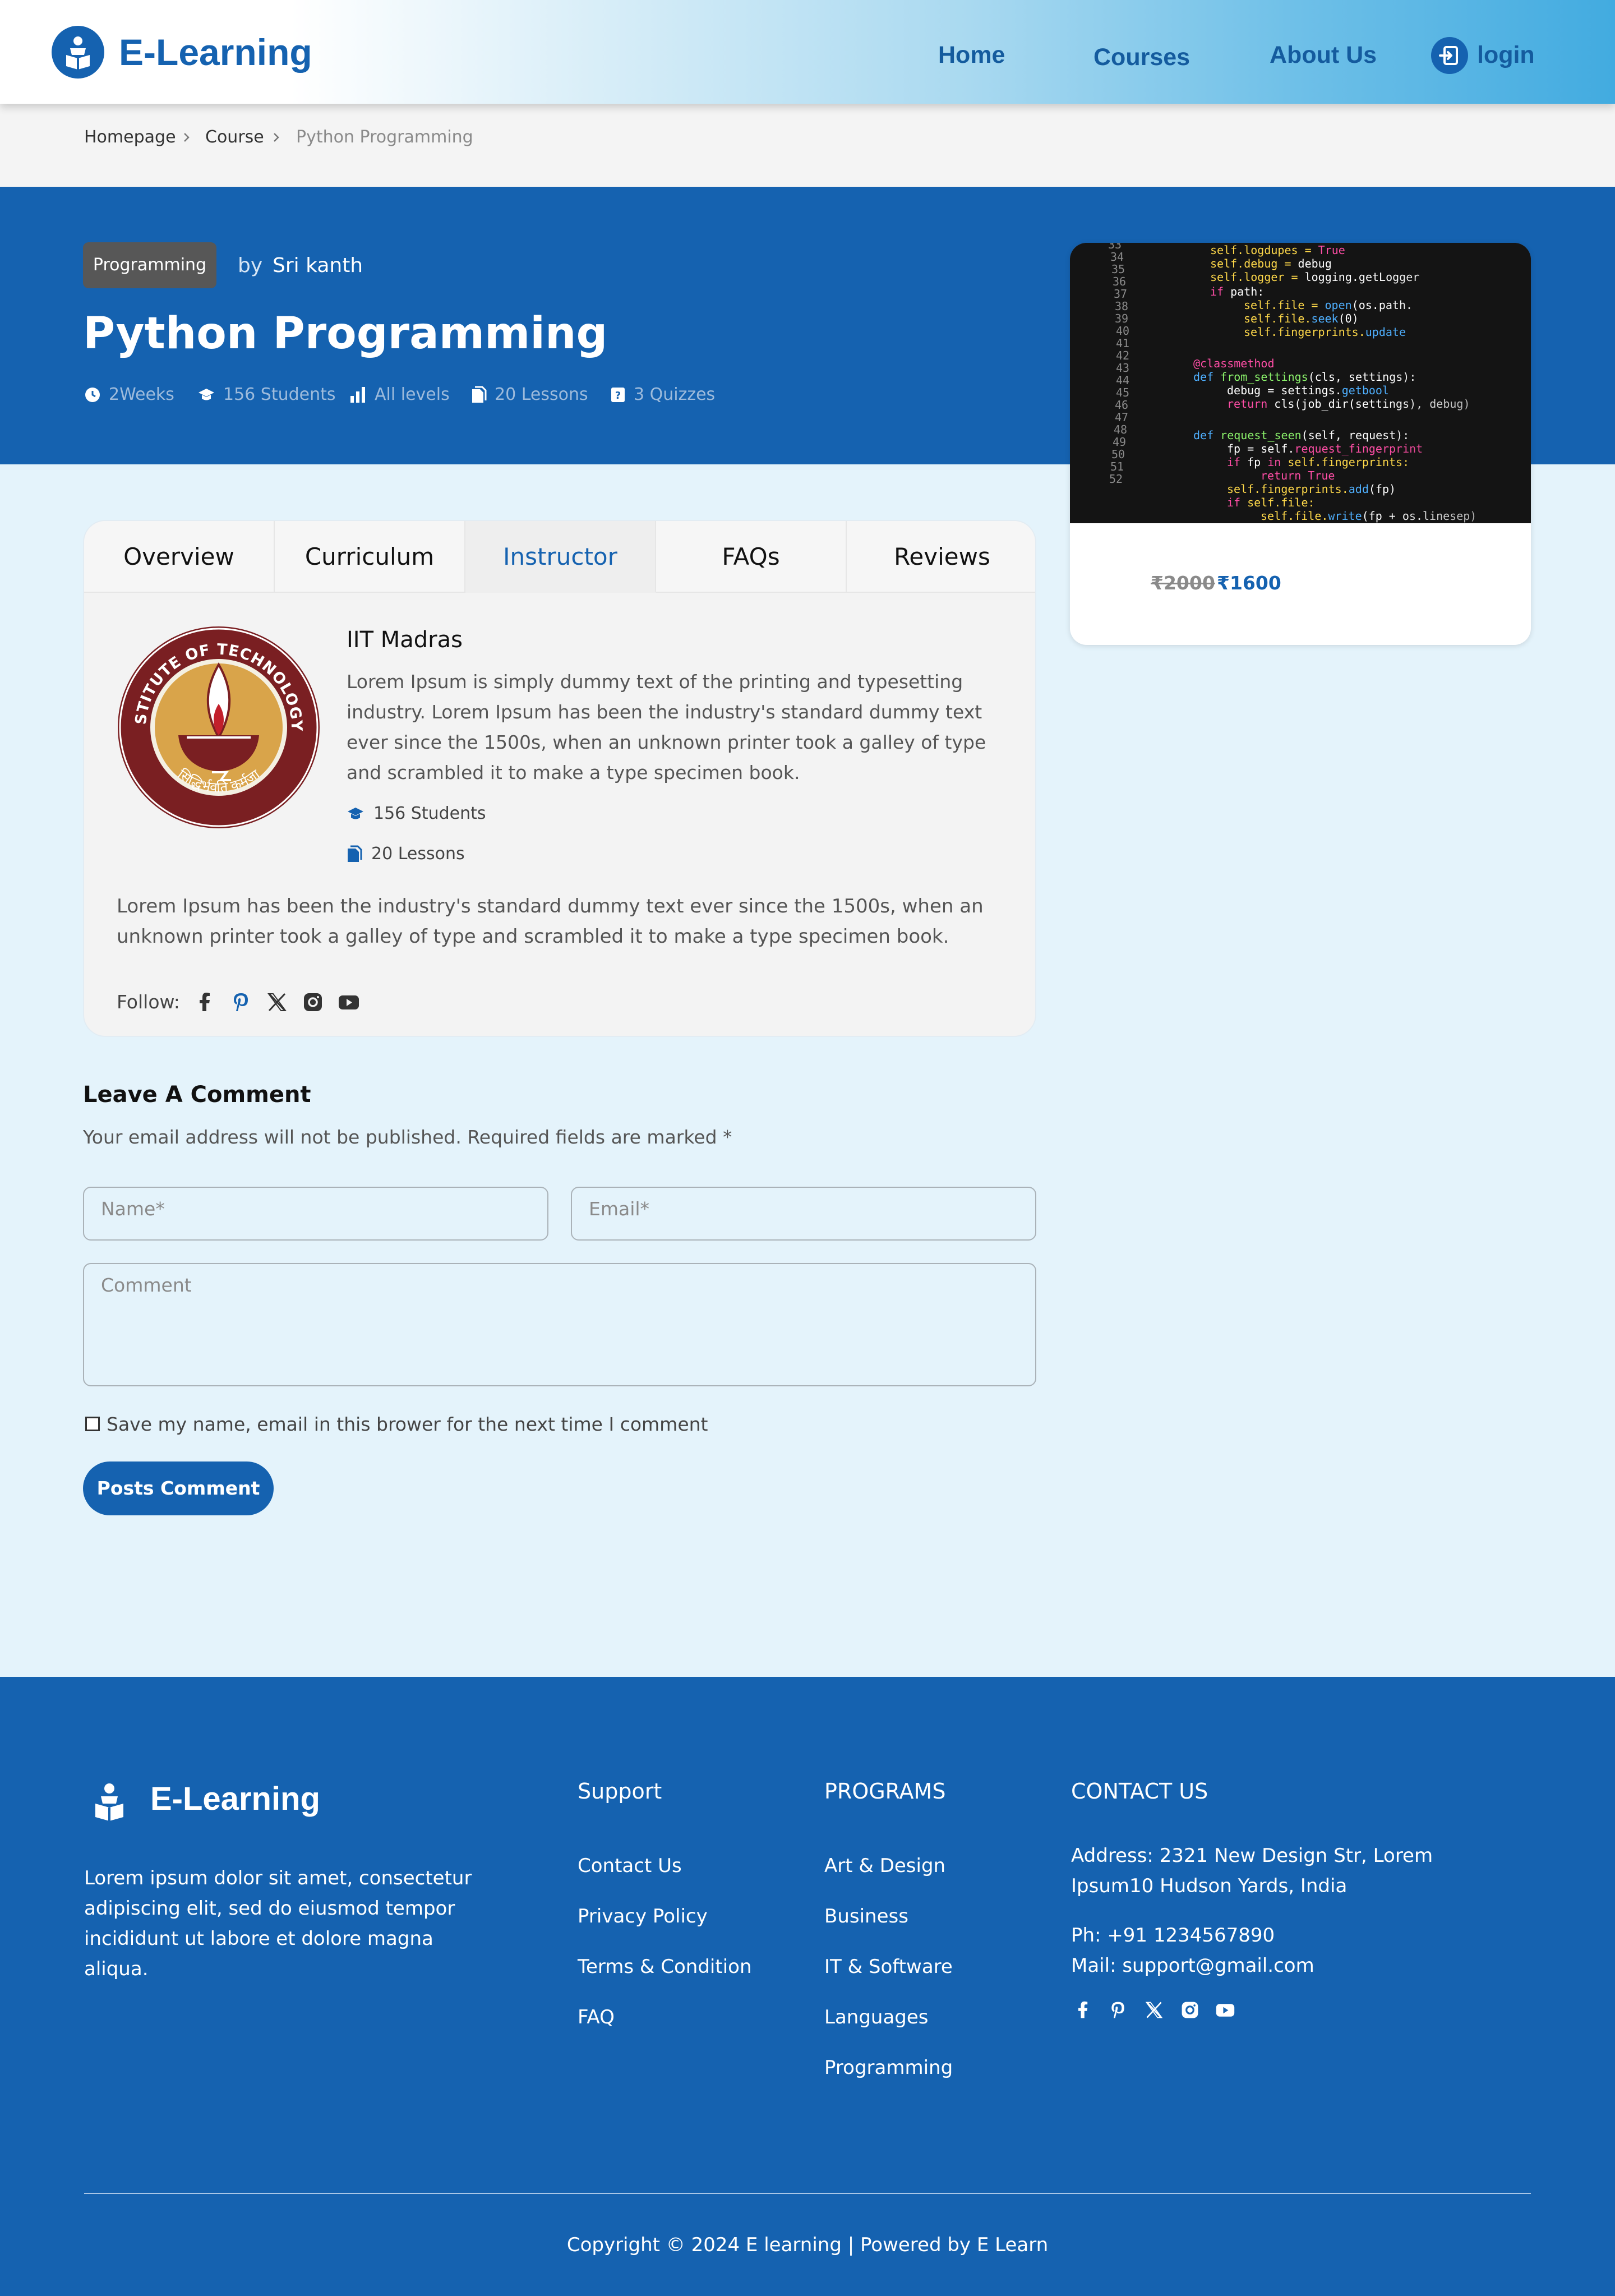  What do you see at coordinates (399, 395) in the screenshot?
I see `meta-level: All levels` at bounding box center [399, 395].